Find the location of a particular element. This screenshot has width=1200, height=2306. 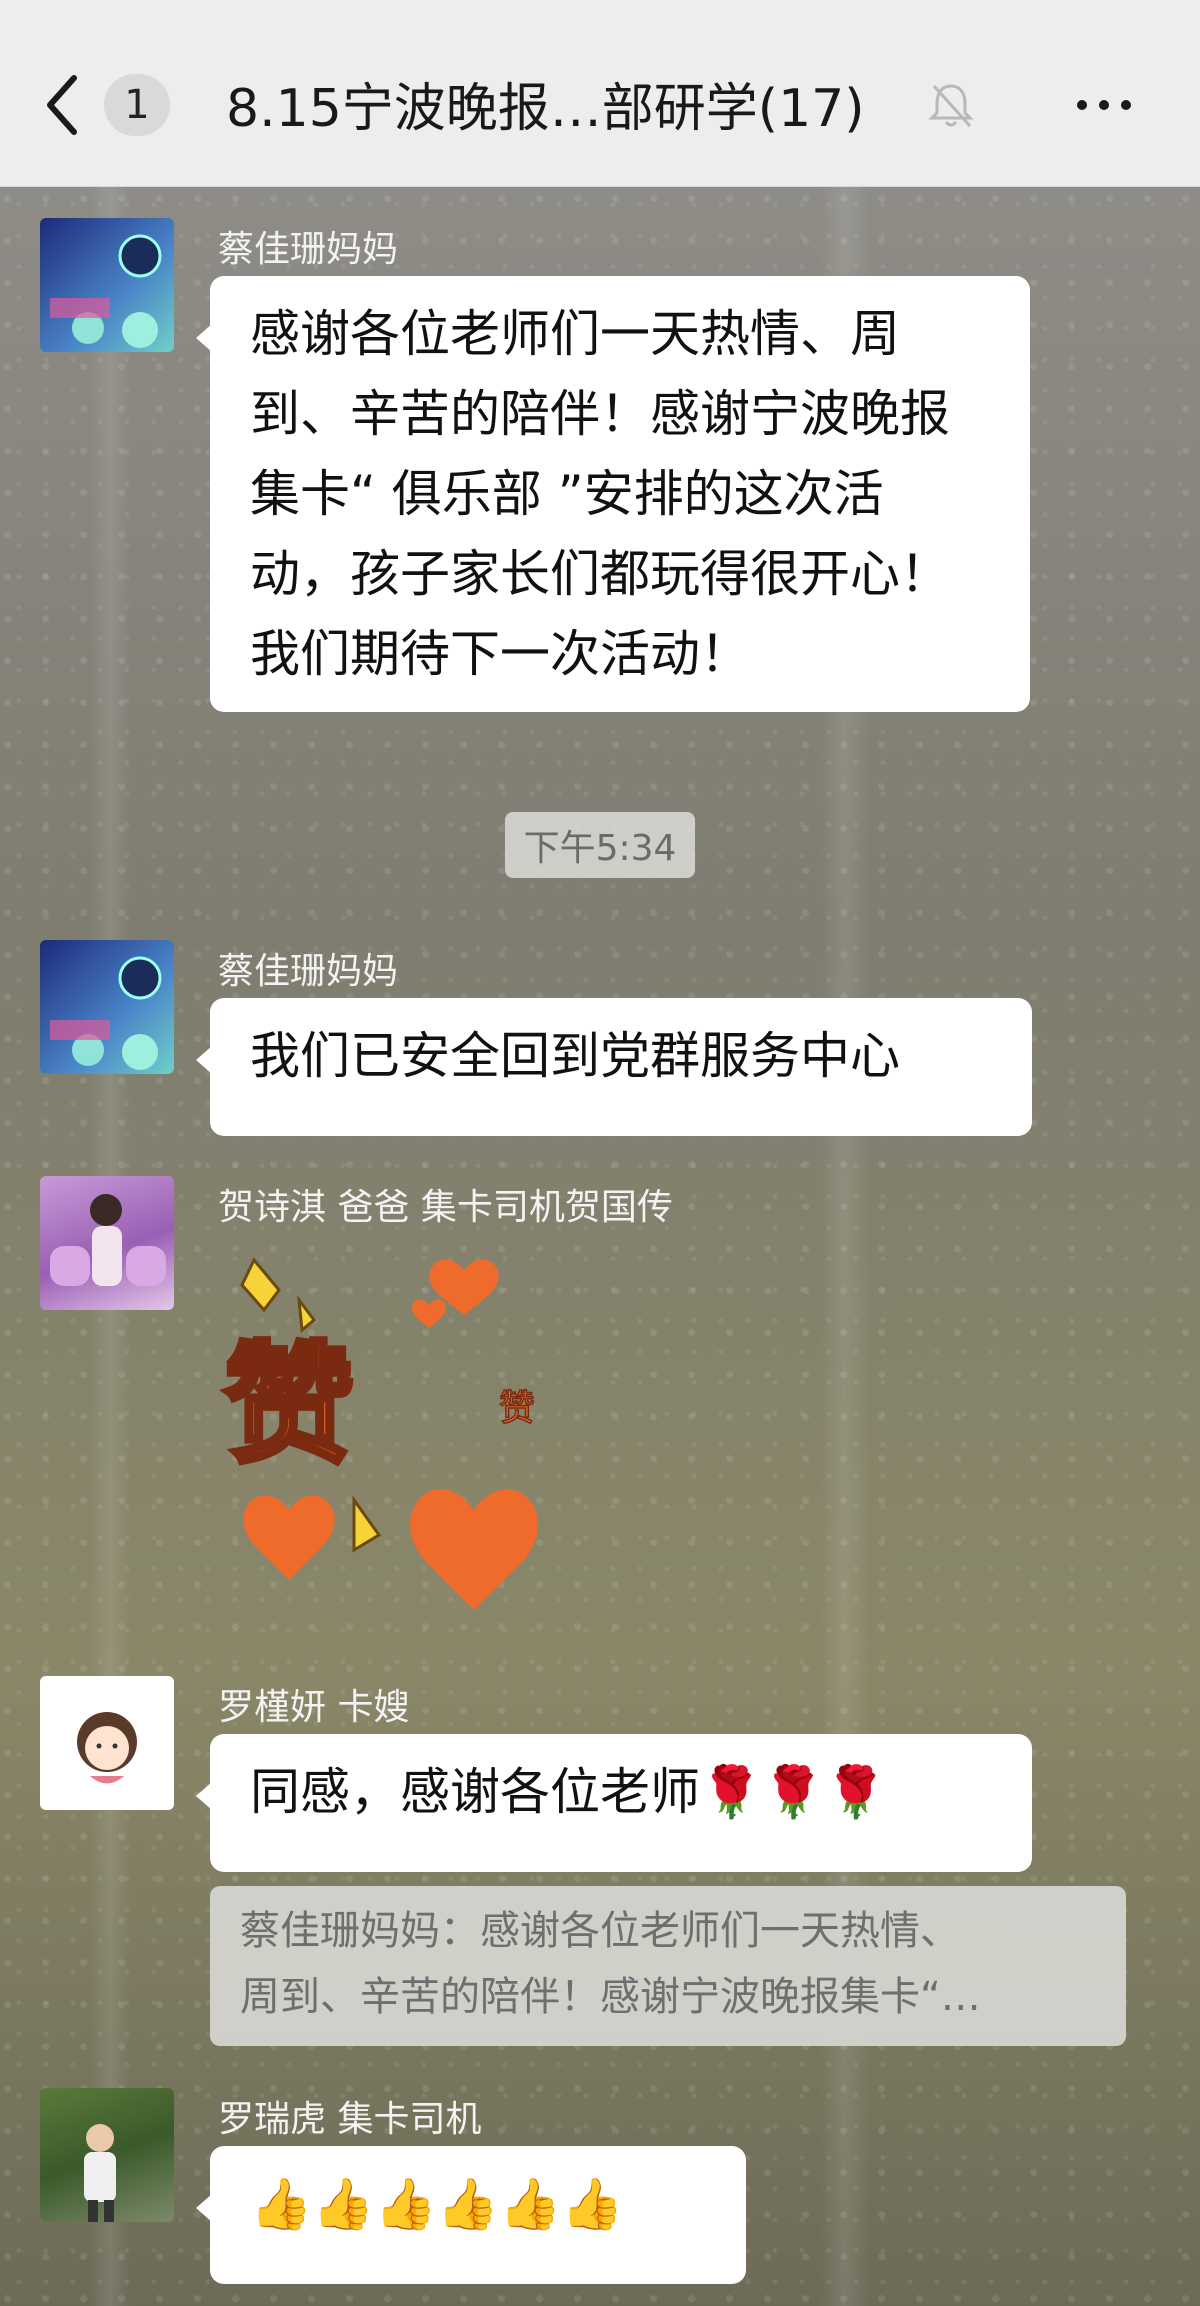

like-sticker: 赞 赞 is located at coordinates (384, 1440).